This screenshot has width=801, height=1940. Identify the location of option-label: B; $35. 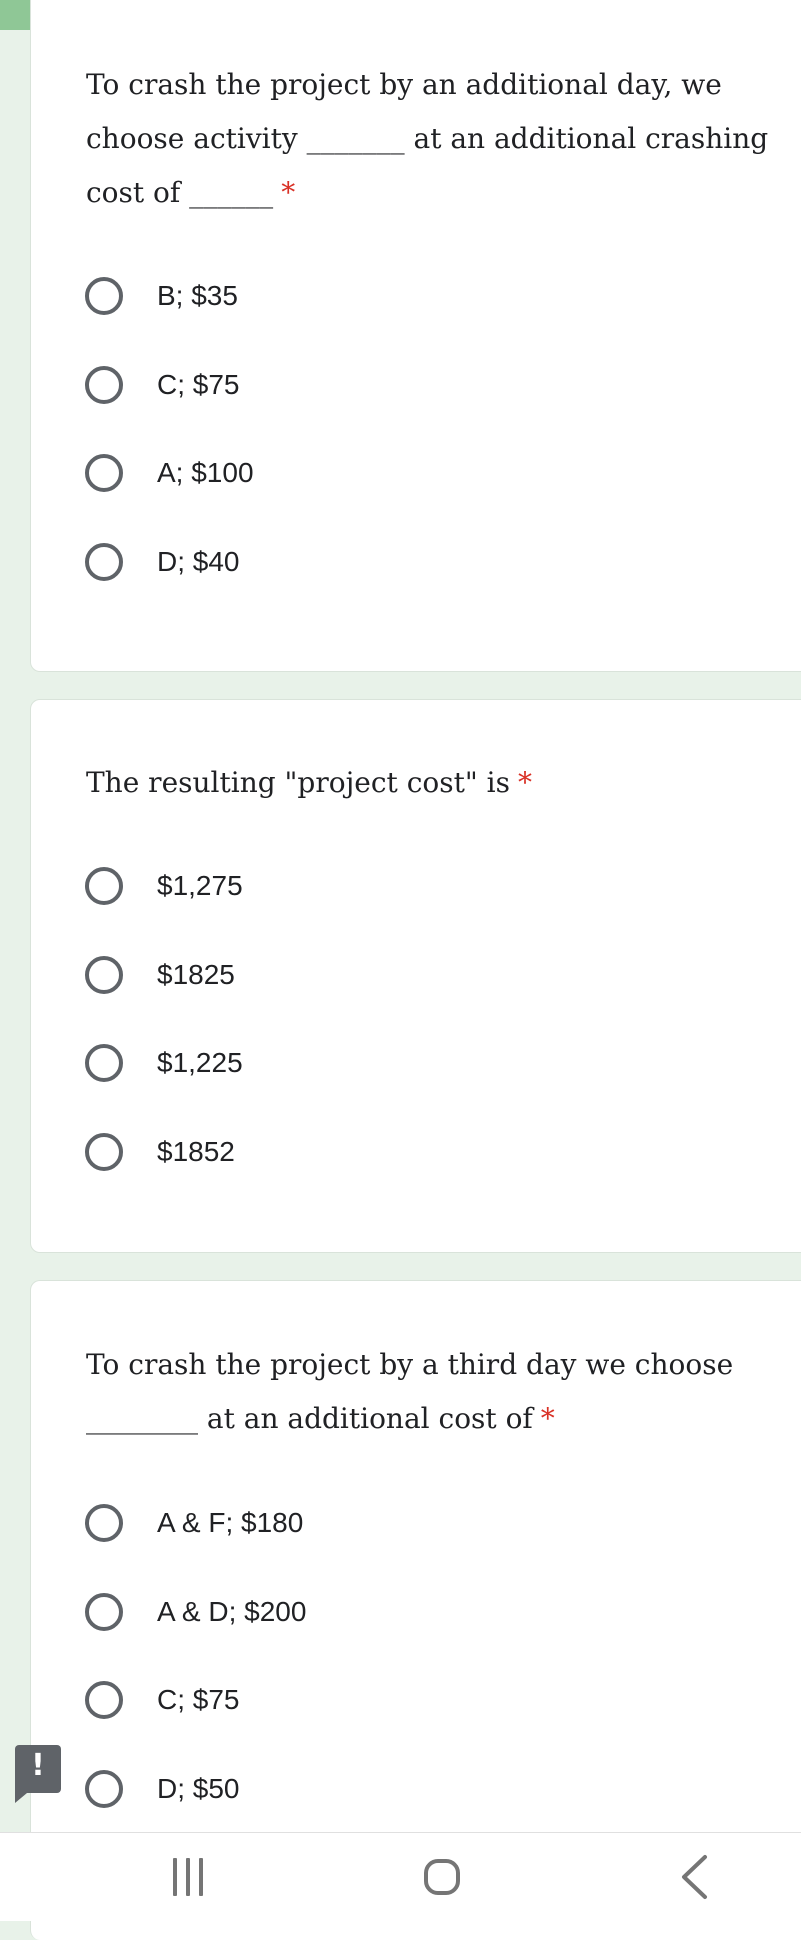
(197, 295).